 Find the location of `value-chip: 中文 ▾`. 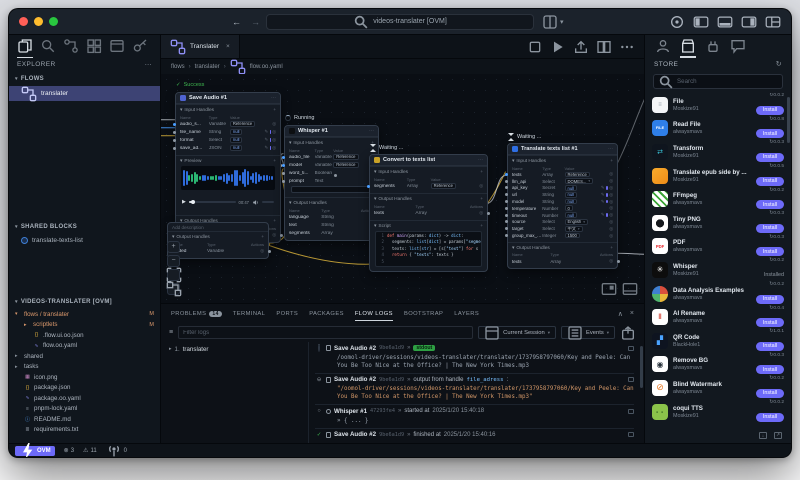

value-chip: 中文 ▾ is located at coordinates (573, 228).